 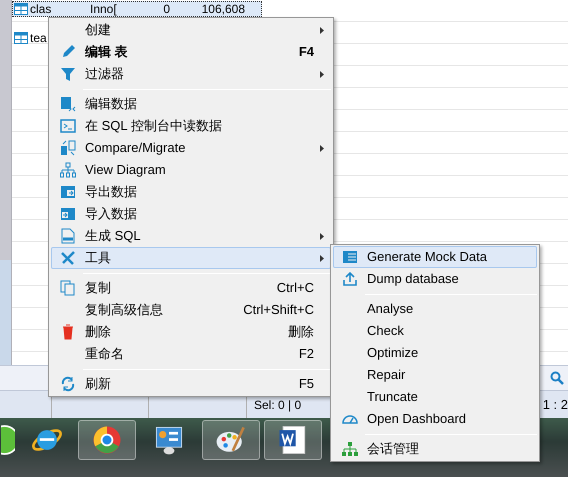 What do you see at coordinates (166, 9) in the screenshot?
I see `table-cell-text: 0` at bounding box center [166, 9].